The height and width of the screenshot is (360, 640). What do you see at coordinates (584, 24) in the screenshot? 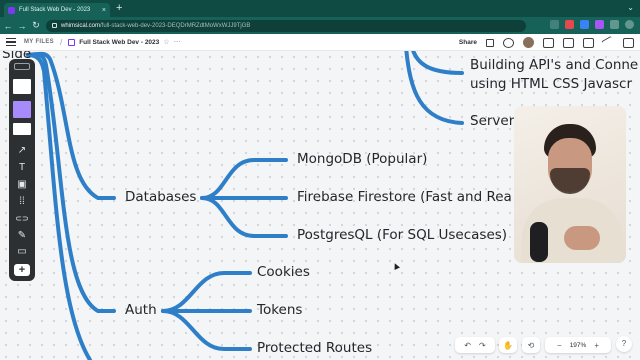
I see `extension-blue-icon` at bounding box center [584, 24].